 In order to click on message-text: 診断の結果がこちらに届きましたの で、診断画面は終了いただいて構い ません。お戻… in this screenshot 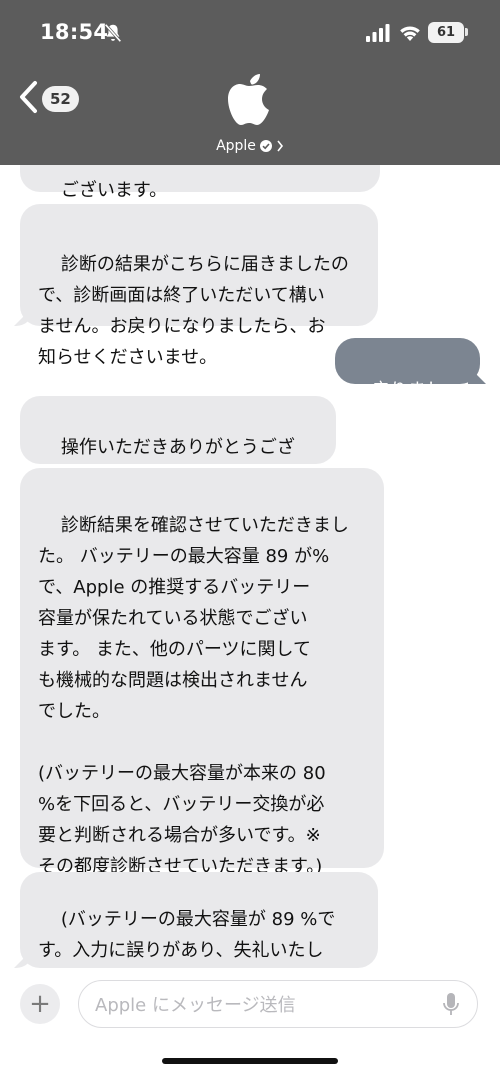, I will do `click(193, 311)`.